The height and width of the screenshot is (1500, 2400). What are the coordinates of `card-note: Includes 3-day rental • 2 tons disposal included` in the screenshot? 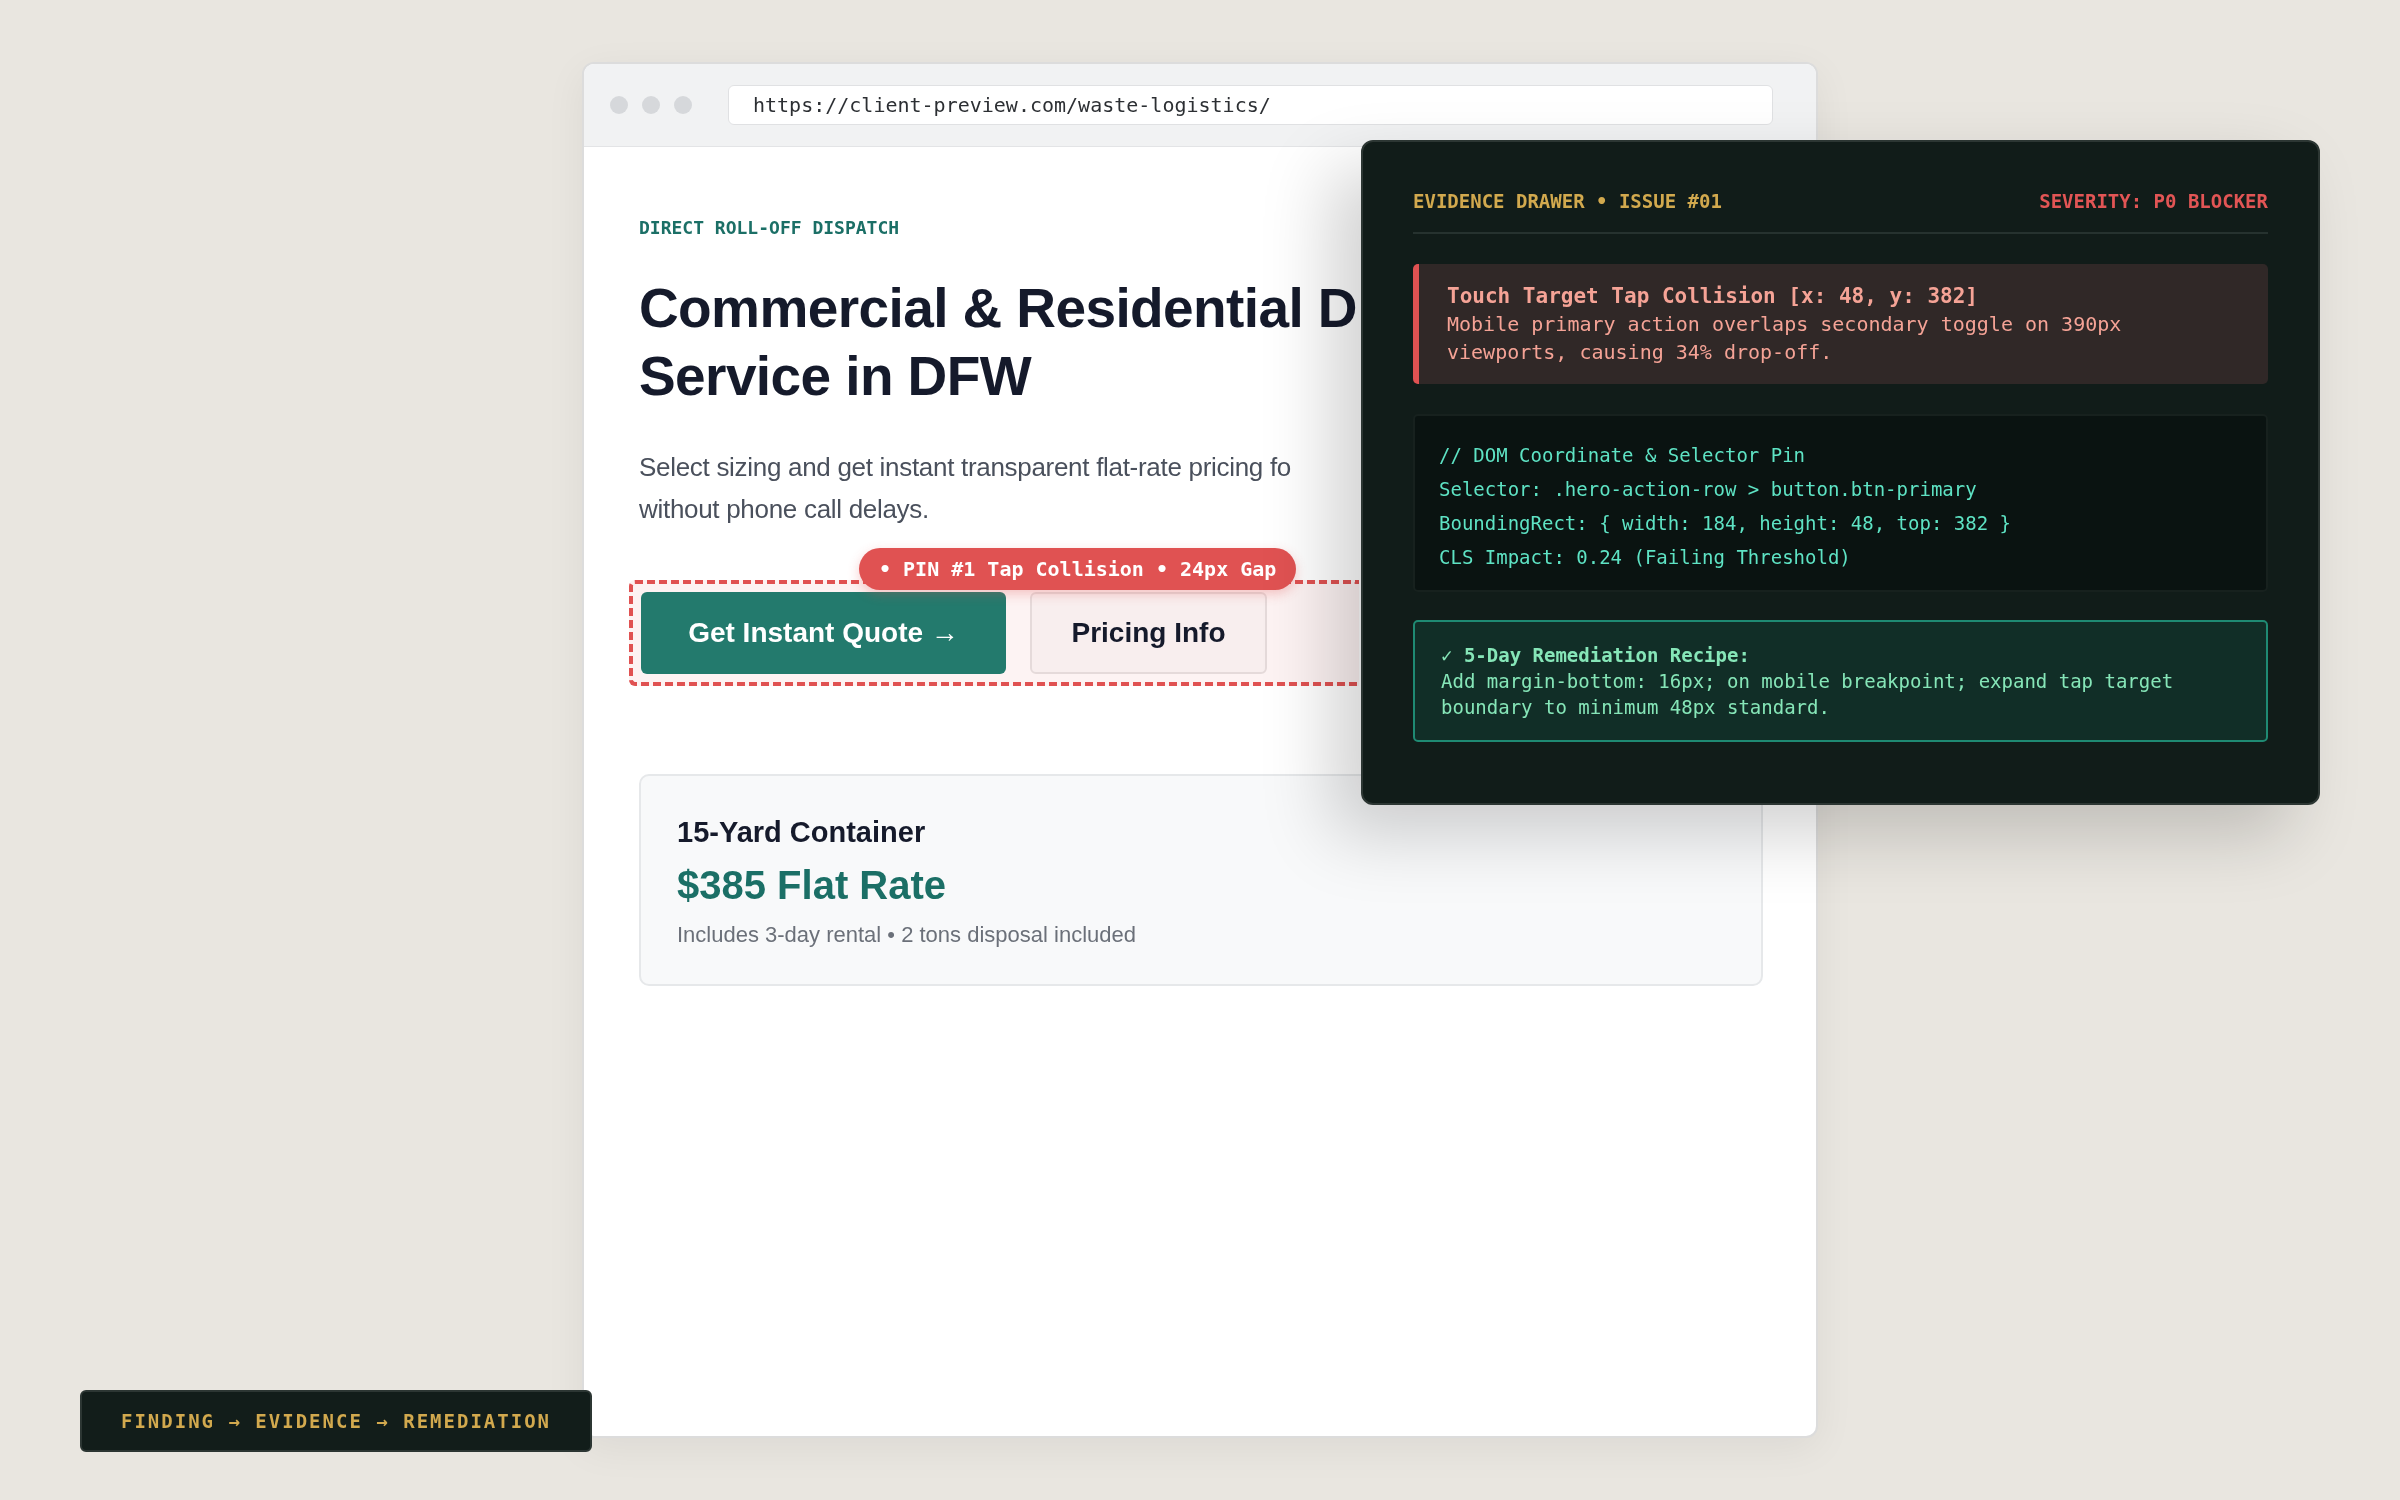 It's located at (906, 935).